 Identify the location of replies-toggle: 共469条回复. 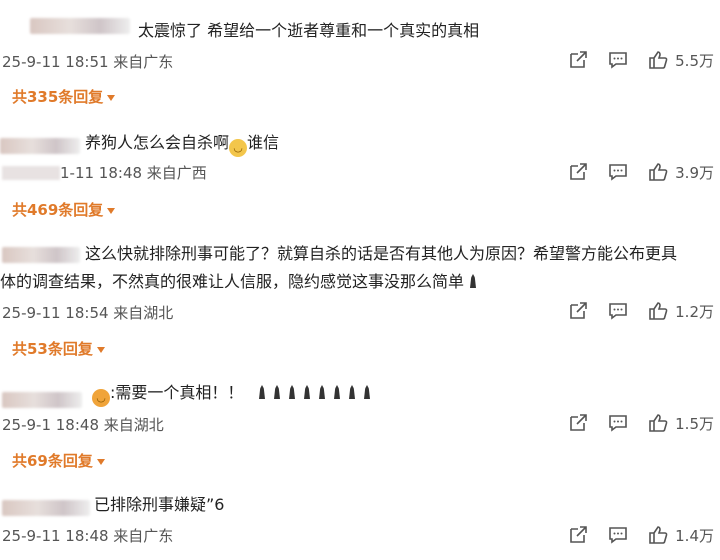
(64, 209).